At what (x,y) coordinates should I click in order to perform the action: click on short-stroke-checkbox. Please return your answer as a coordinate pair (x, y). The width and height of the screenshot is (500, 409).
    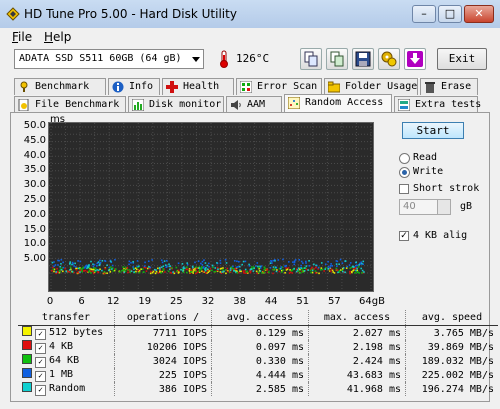
    Looking at the image, I should click on (404, 189).